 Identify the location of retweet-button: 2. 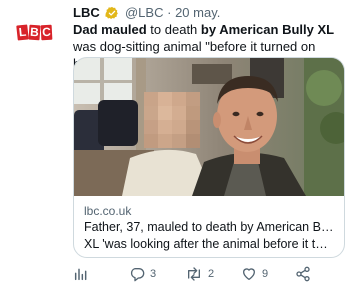
(199, 274).